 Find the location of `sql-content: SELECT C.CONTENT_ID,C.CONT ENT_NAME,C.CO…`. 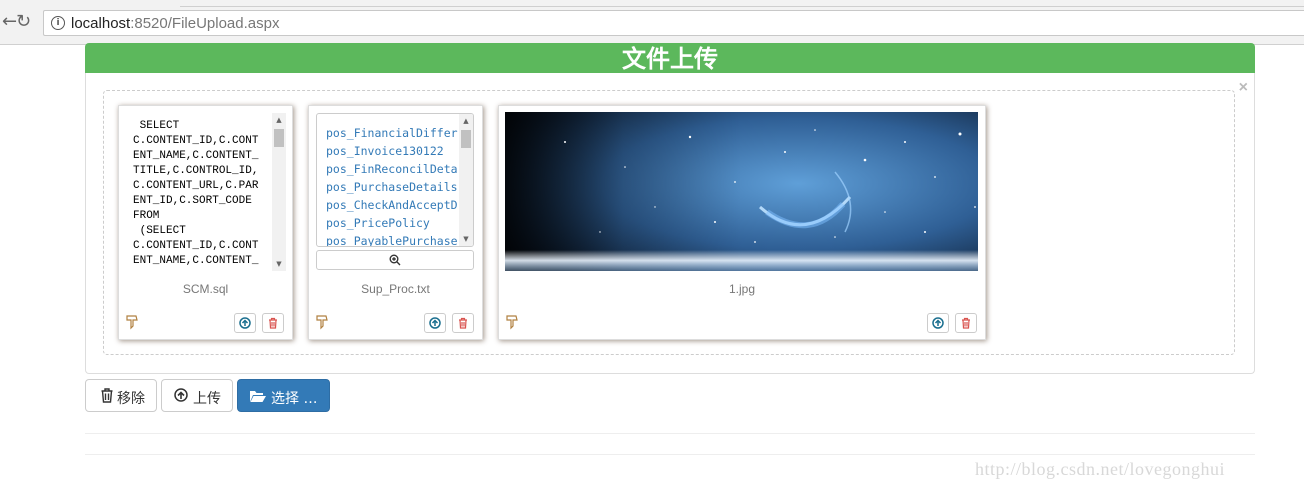

sql-content: SELECT C.CONTENT_ID,C.CONT ENT_NAME,C.CO… is located at coordinates (196, 193).